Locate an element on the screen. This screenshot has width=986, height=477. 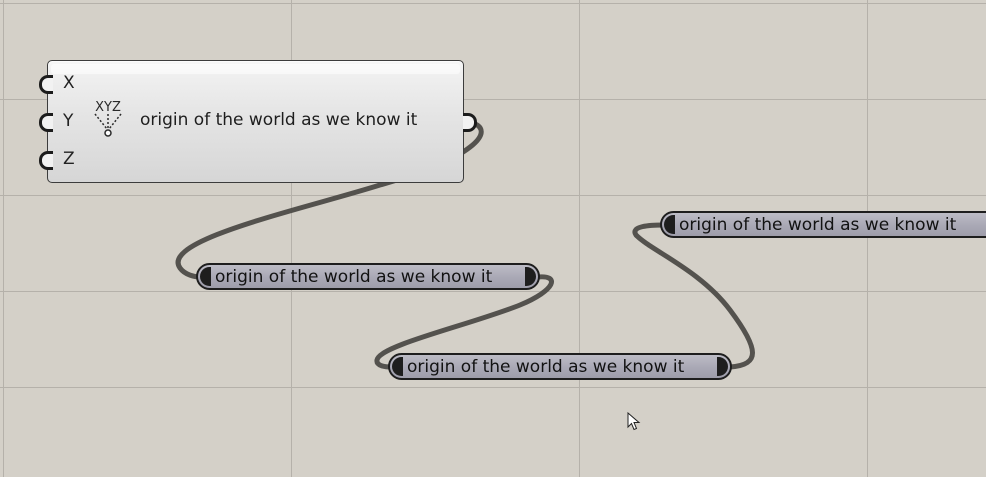
relay-1-label: origin of the world as we know it is located at coordinates (354, 277).